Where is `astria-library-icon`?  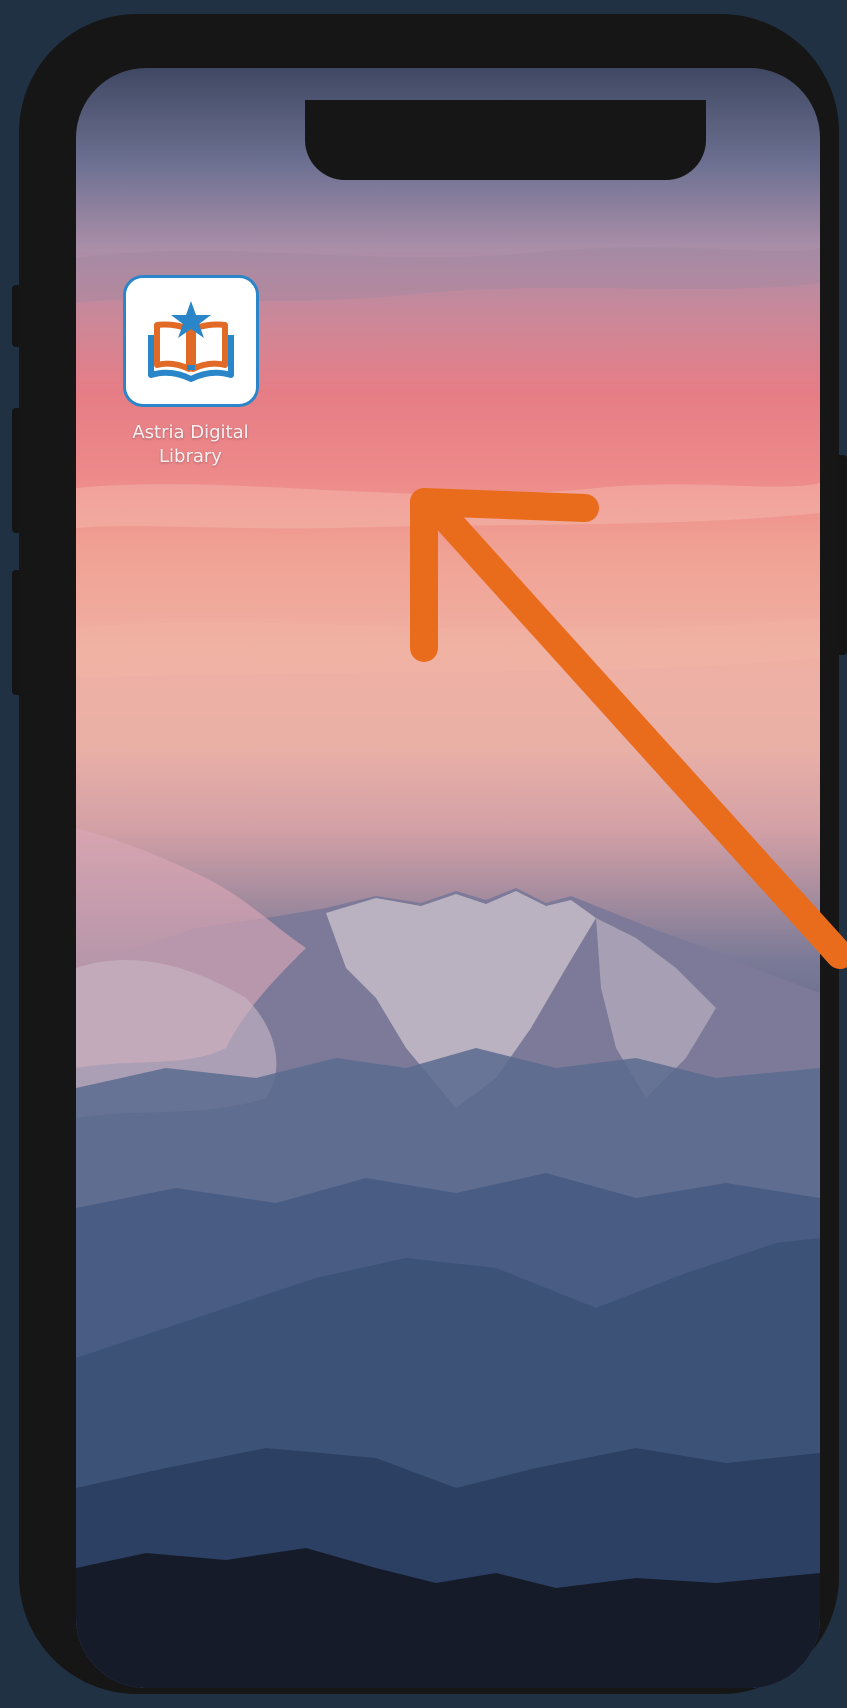 astria-library-icon is located at coordinates (190, 341).